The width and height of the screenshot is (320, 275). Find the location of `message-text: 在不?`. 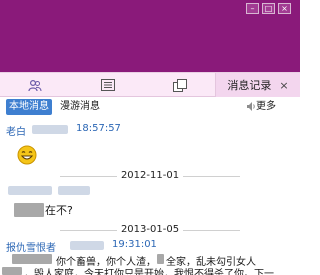

message-text: 在不? is located at coordinates (59, 210).